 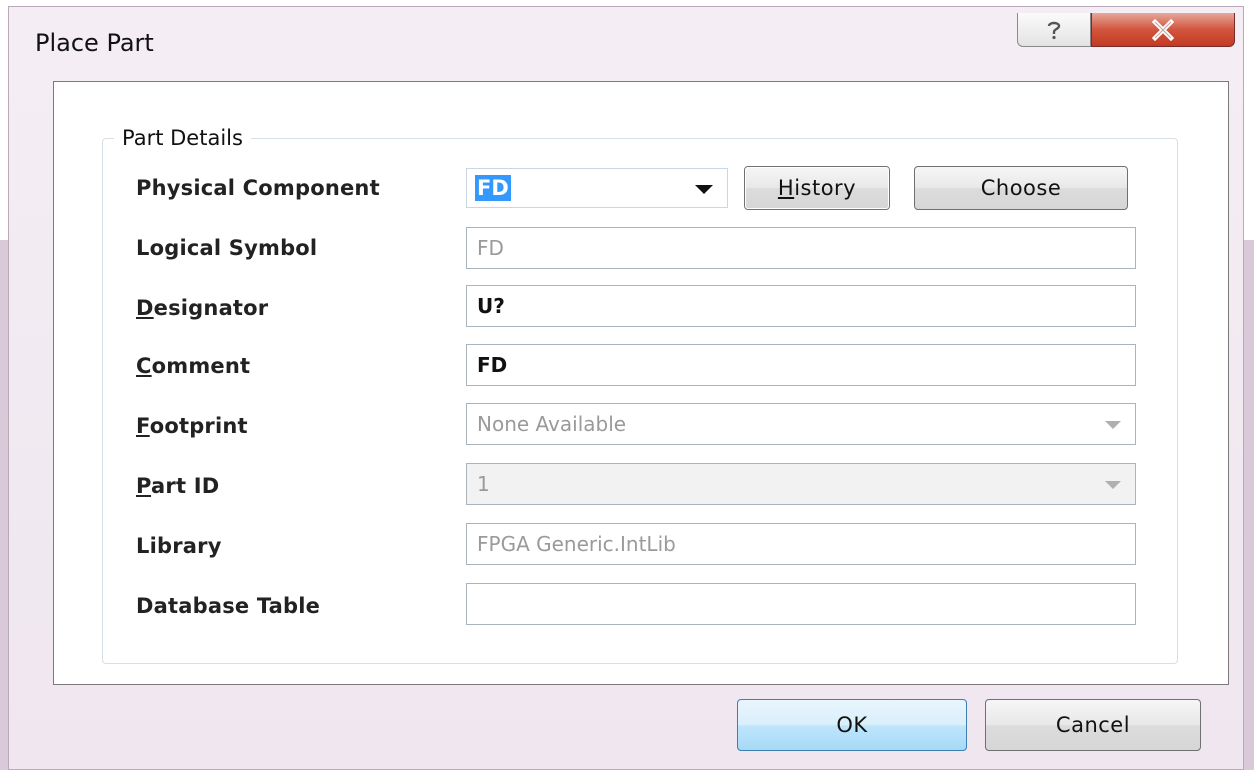 What do you see at coordinates (817, 188) in the screenshot?
I see `history-button: History` at bounding box center [817, 188].